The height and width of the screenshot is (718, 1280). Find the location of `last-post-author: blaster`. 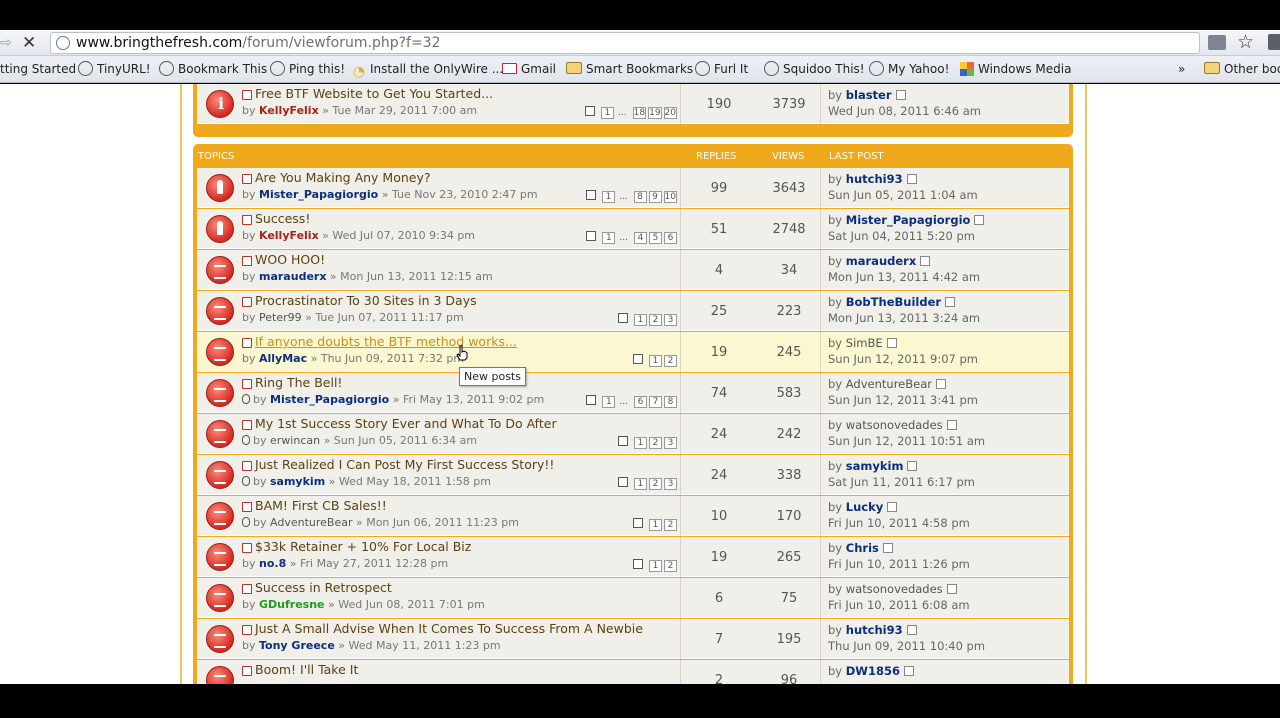

last-post-author: blaster is located at coordinates (869, 95).